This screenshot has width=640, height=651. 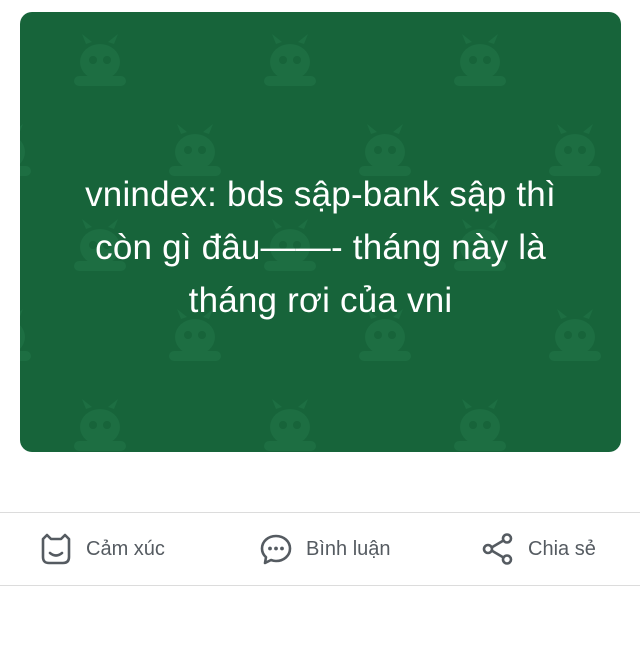 What do you see at coordinates (497, 549) in the screenshot?
I see `share-icon` at bounding box center [497, 549].